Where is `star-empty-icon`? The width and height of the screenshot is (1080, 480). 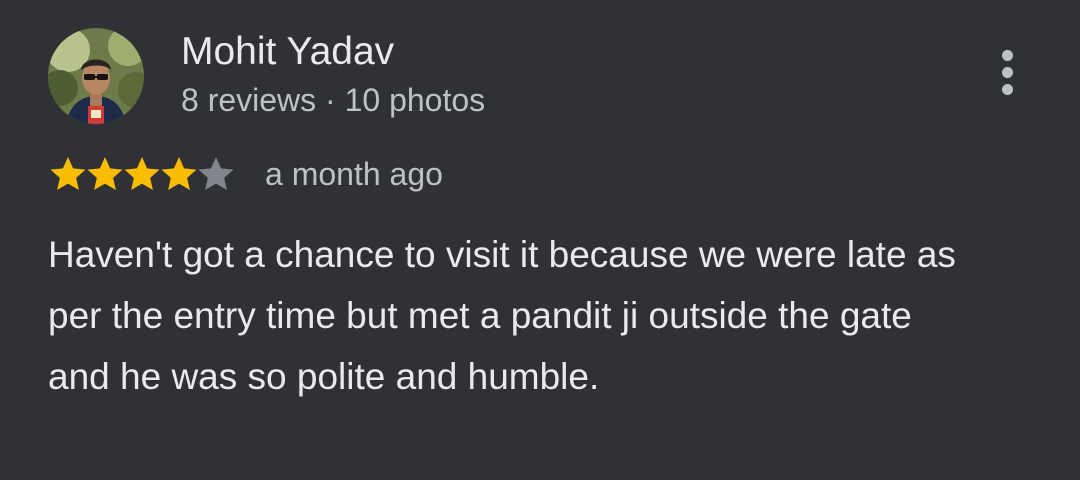
star-empty-icon is located at coordinates (216, 174).